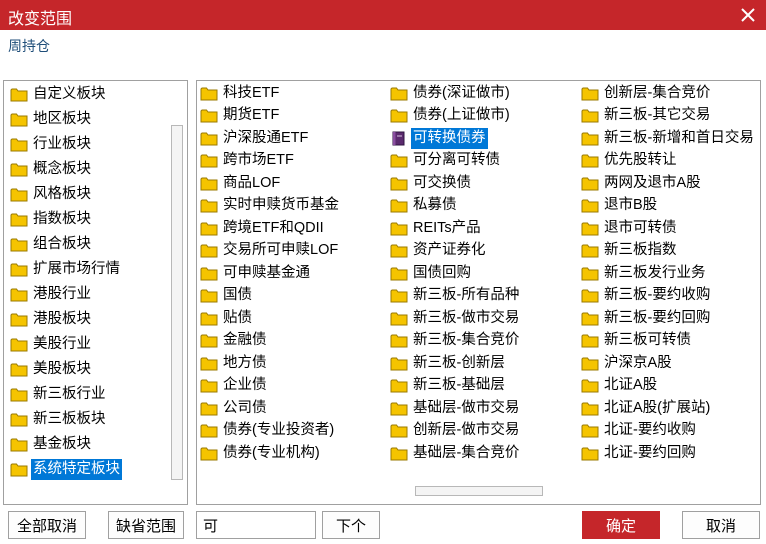 Image resolution: width=766 pixels, height=544 pixels. I want to click on list-item: 金融债, so click(234, 341).